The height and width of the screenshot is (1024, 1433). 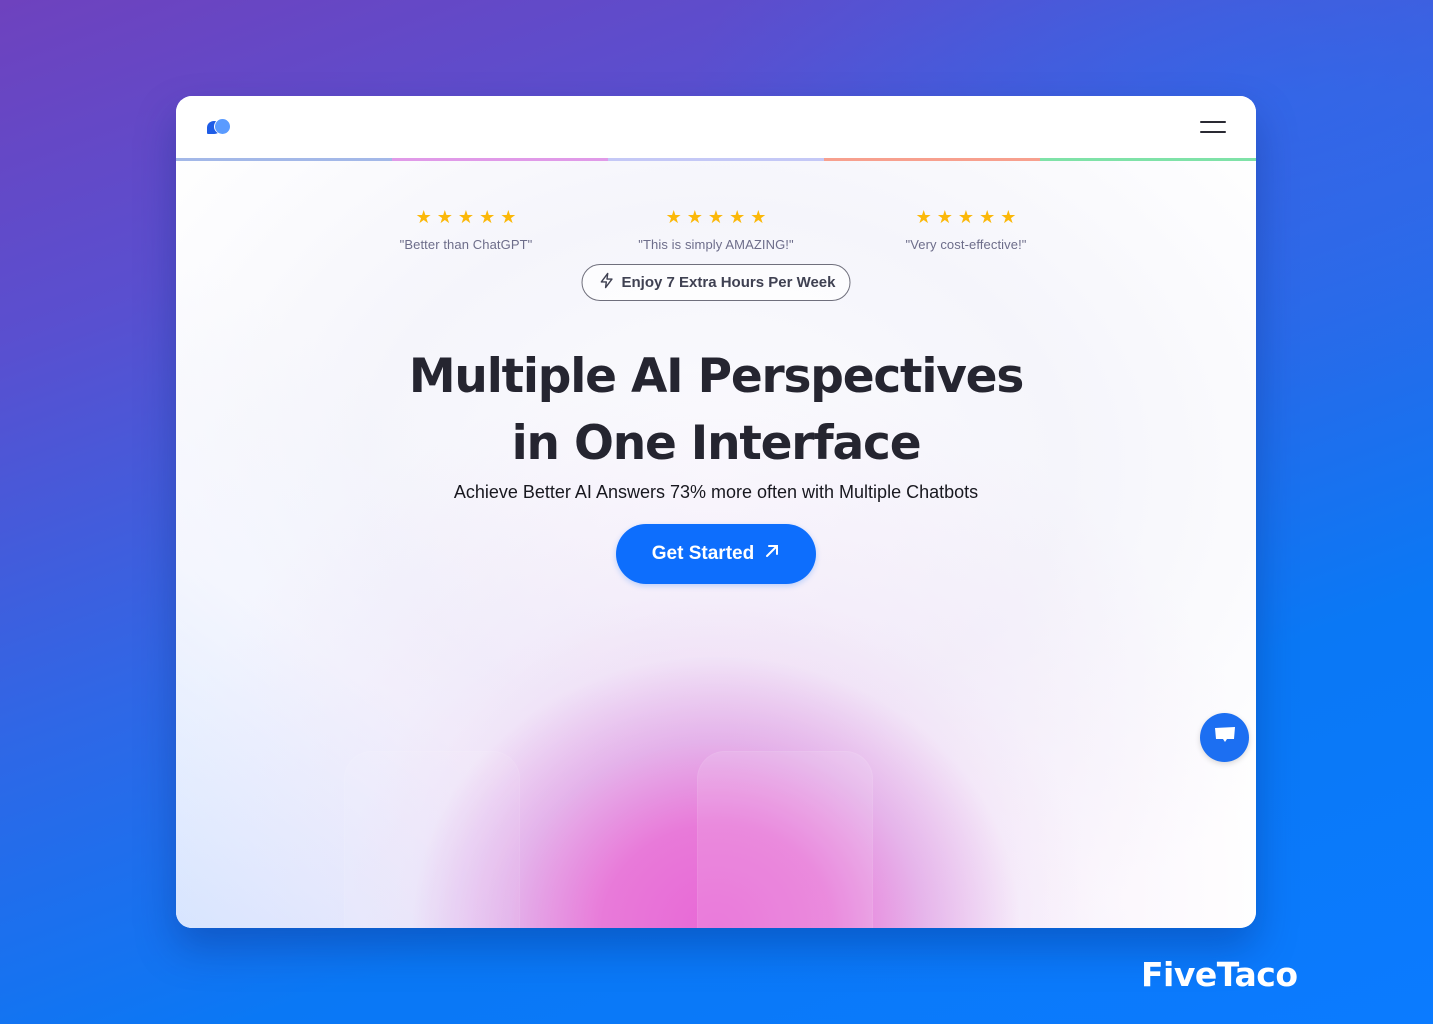 What do you see at coordinates (728, 282) in the screenshot?
I see `badge-label: Enjoy 7 Extra Hours Per Week` at bounding box center [728, 282].